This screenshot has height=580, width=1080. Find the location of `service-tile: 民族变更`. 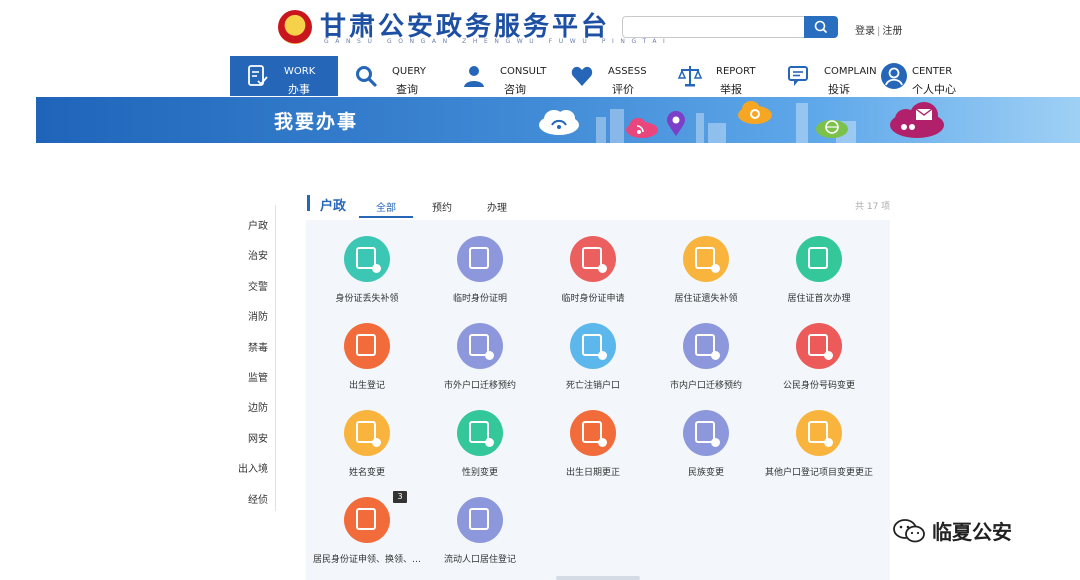

service-tile: 民族变更 is located at coordinates (706, 451).